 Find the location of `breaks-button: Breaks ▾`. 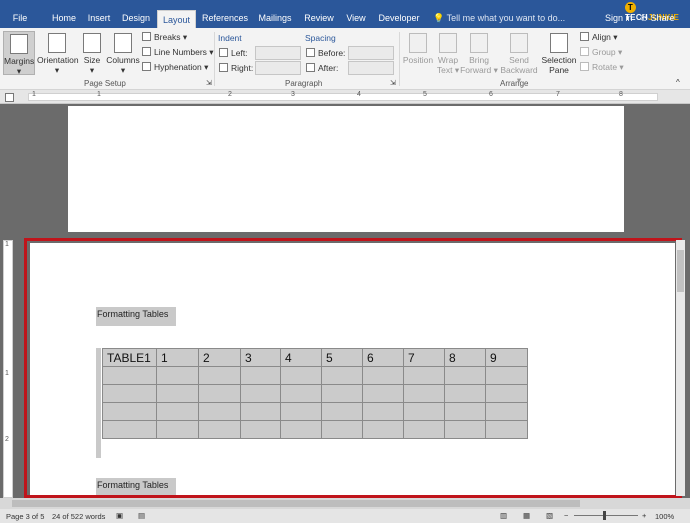

breaks-button: Breaks ▾ is located at coordinates (164, 37).